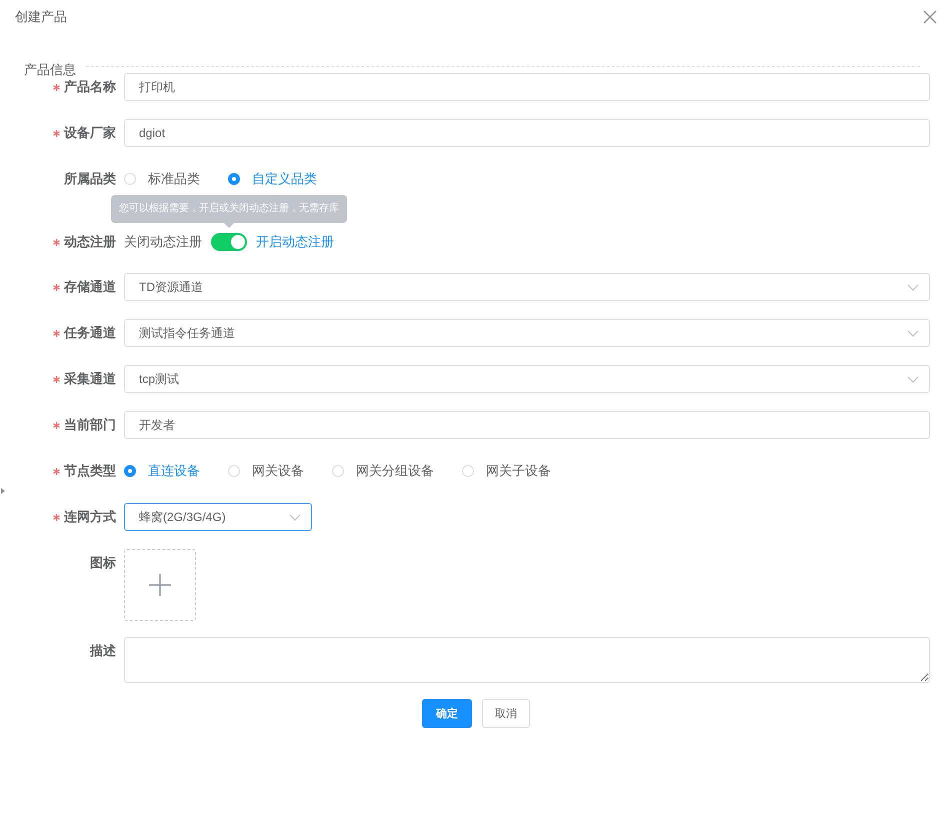 The height and width of the screenshot is (814, 947). I want to click on field-label: 设备厂家, so click(90, 133).